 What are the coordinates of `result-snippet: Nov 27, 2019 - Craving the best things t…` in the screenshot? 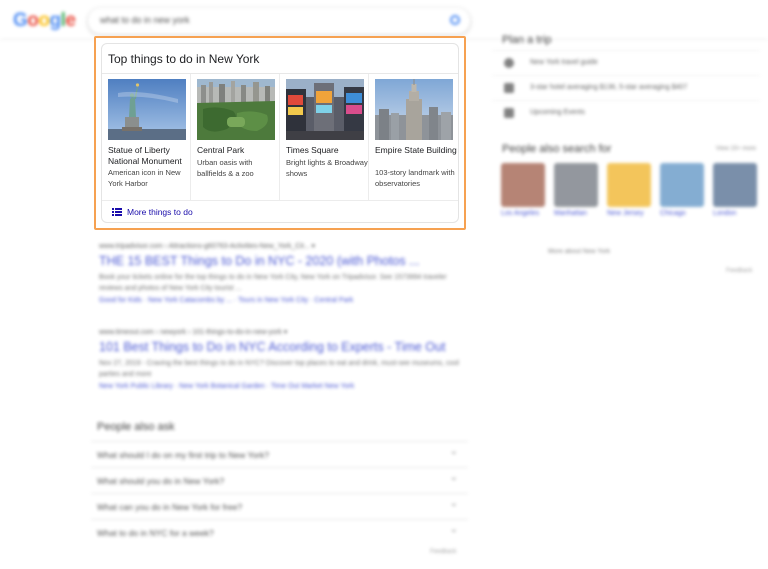 It's located at (279, 369).